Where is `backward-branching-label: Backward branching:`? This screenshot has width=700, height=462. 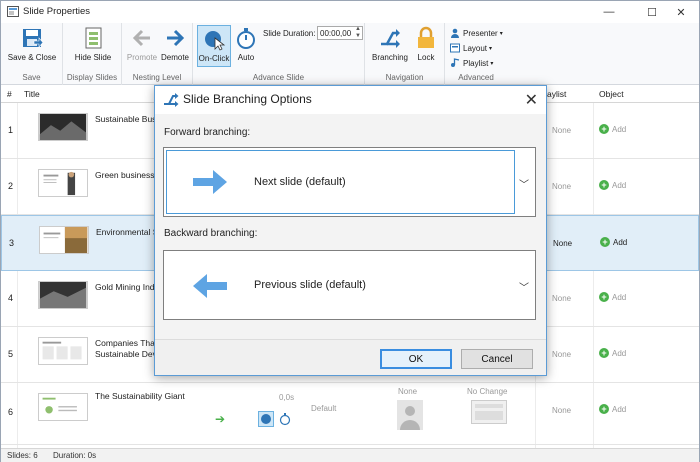 backward-branching-label: Backward branching: is located at coordinates (211, 233).